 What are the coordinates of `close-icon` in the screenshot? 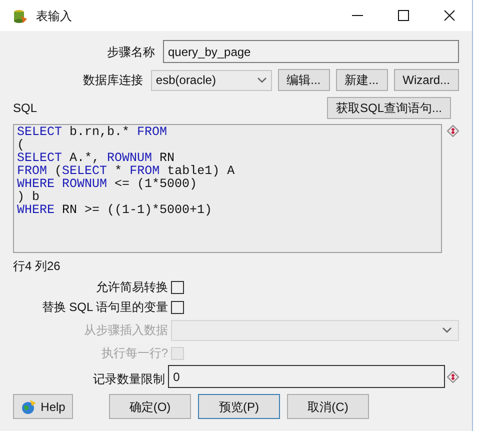 It's located at (449, 15).